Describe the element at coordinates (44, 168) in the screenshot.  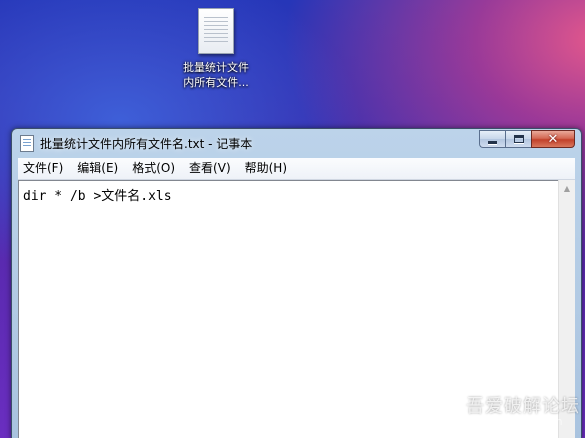
I see `menu-file: 文件(F)` at that location.